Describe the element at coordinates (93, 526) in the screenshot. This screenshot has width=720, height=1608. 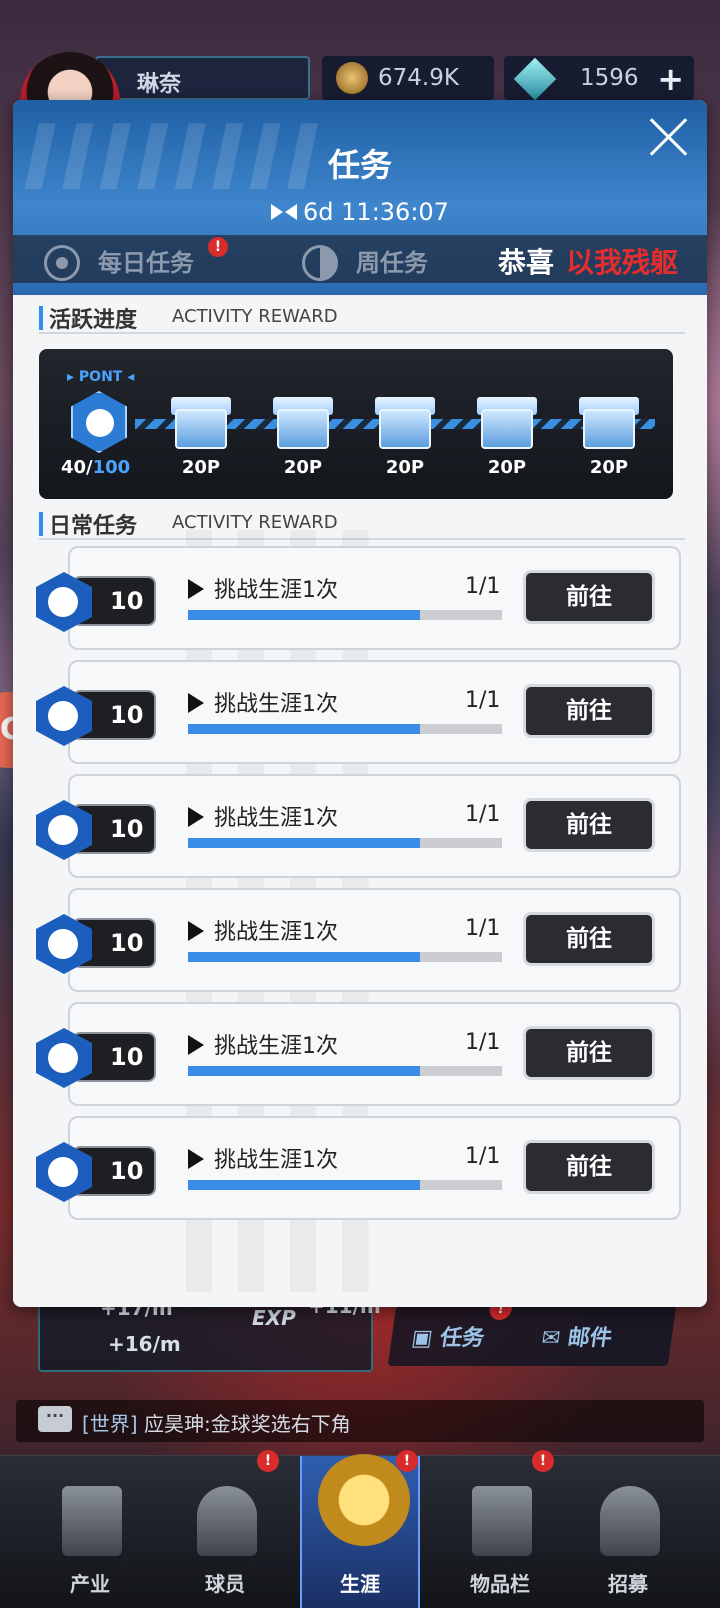
I see `daily-section-title: 日常任务` at that location.